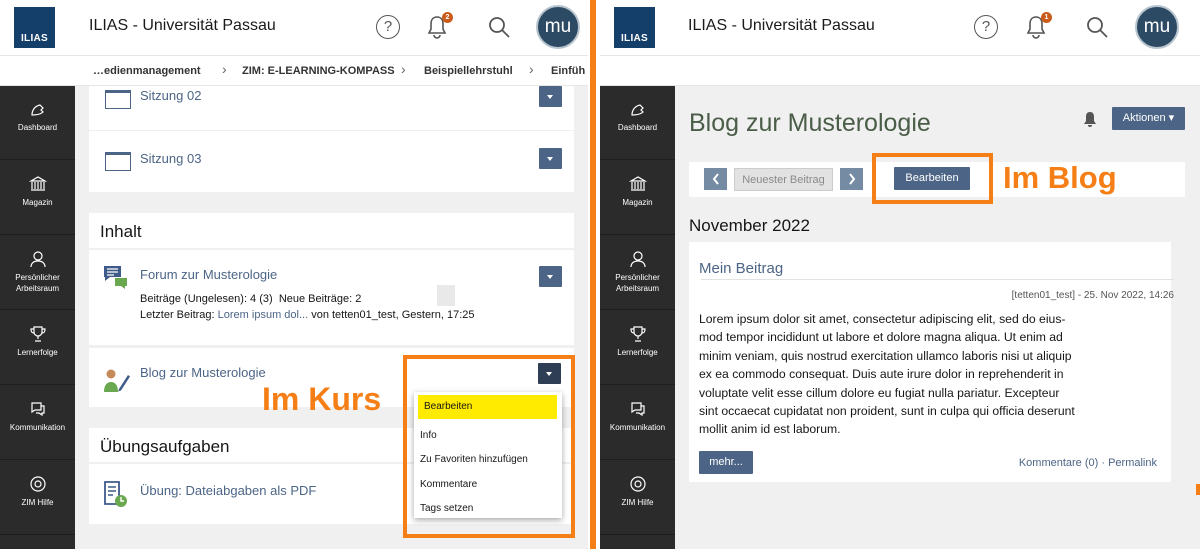  What do you see at coordinates (637, 283) in the screenshot?
I see `sidebar-item-label: Persönlicher Arbeitsraum` at bounding box center [637, 283].